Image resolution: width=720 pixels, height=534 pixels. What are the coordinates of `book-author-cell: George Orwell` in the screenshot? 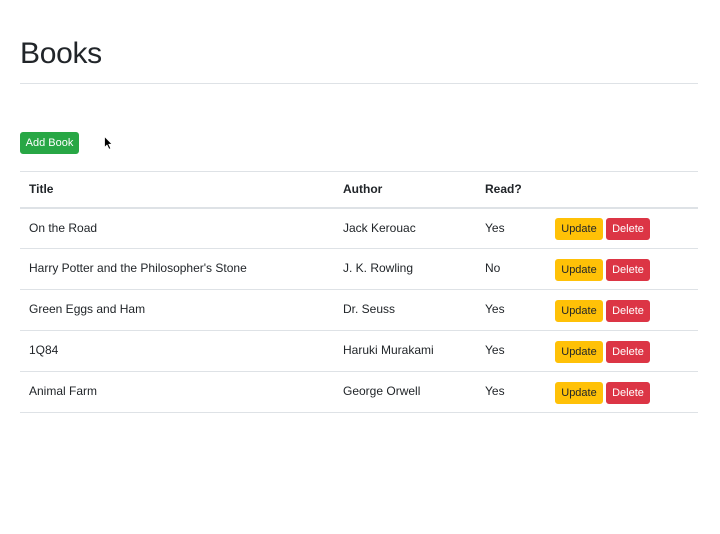 It's located at (405, 392).